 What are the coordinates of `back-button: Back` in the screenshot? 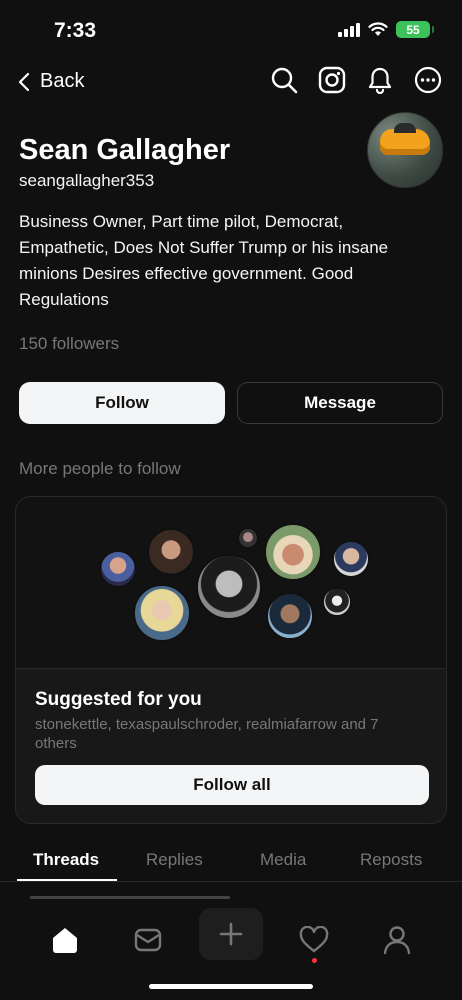 It's located at (51, 81).